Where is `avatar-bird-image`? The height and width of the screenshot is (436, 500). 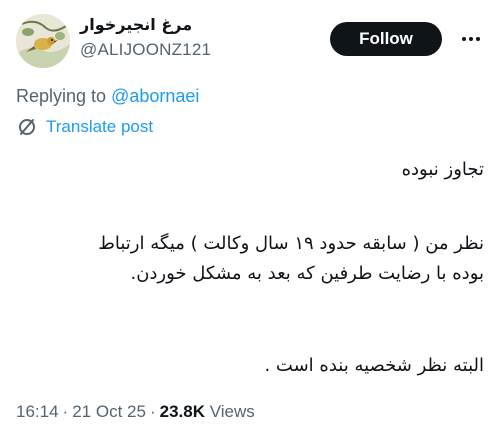 avatar-bird-image is located at coordinates (43, 41).